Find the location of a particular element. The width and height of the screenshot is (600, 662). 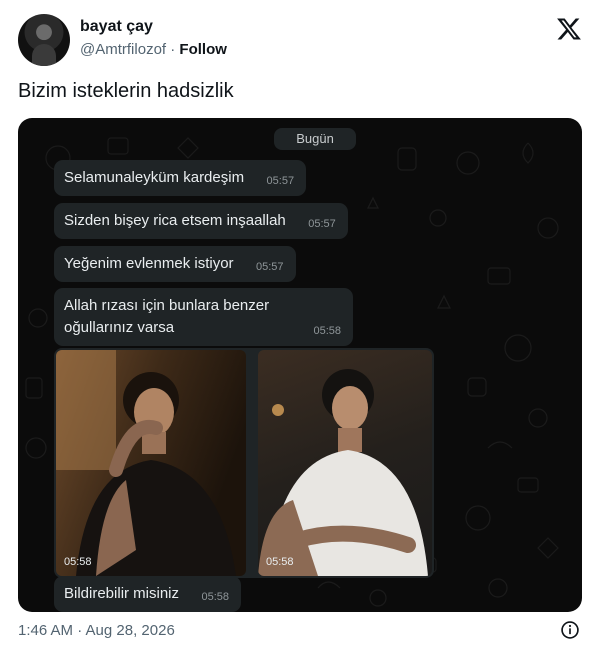

message-text: Selamunaleyküm kardeşim is located at coordinates (154, 177).